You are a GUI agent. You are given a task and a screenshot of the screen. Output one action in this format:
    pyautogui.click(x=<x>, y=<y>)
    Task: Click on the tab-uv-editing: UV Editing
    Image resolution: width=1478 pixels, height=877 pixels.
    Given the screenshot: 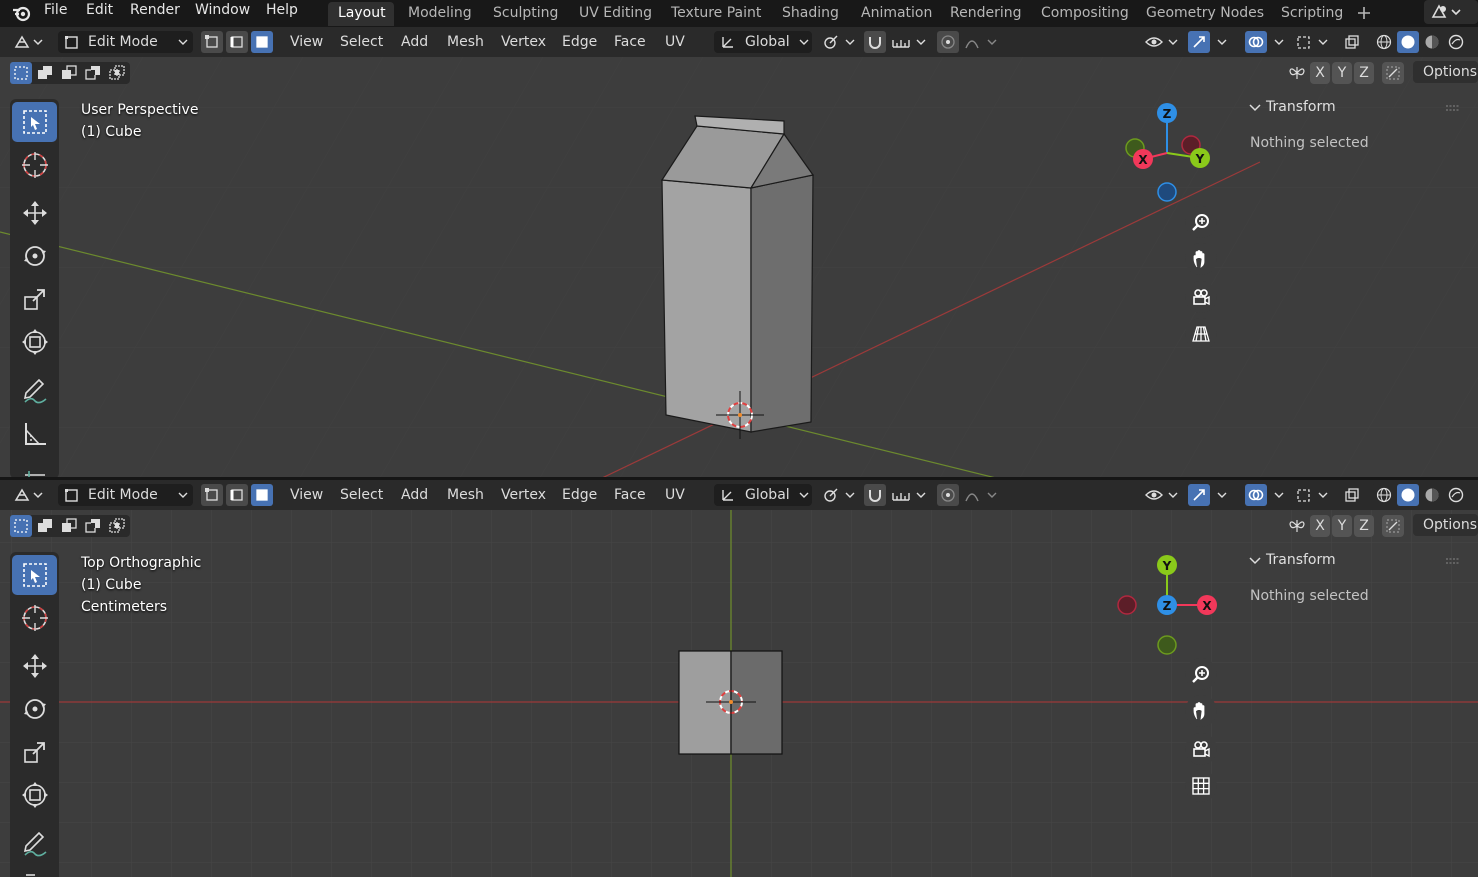 What is the action you would take?
    pyautogui.click(x=615, y=14)
    